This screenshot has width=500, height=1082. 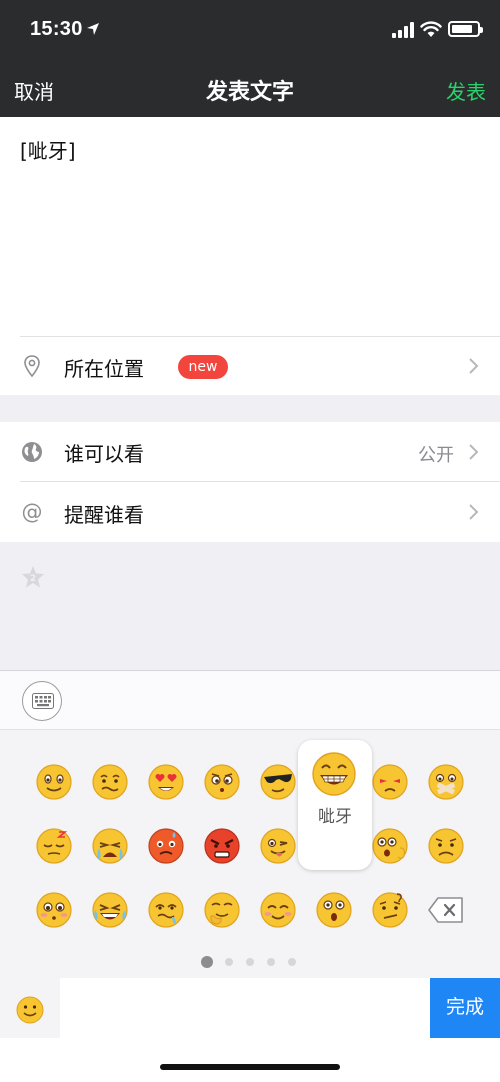 What do you see at coordinates (54, 910) in the screenshot?
I see `shy-emoji-icon` at bounding box center [54, 910].